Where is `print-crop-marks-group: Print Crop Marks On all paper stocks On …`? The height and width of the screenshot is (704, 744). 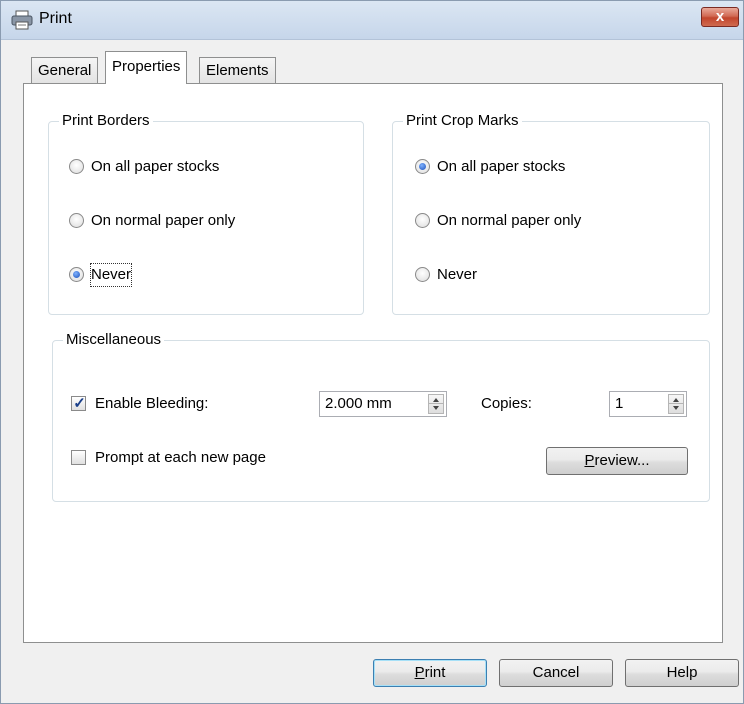 print-crop-marks-group: Print Crop Marks On all paper stocks On … is located at coordinates (551, 213).